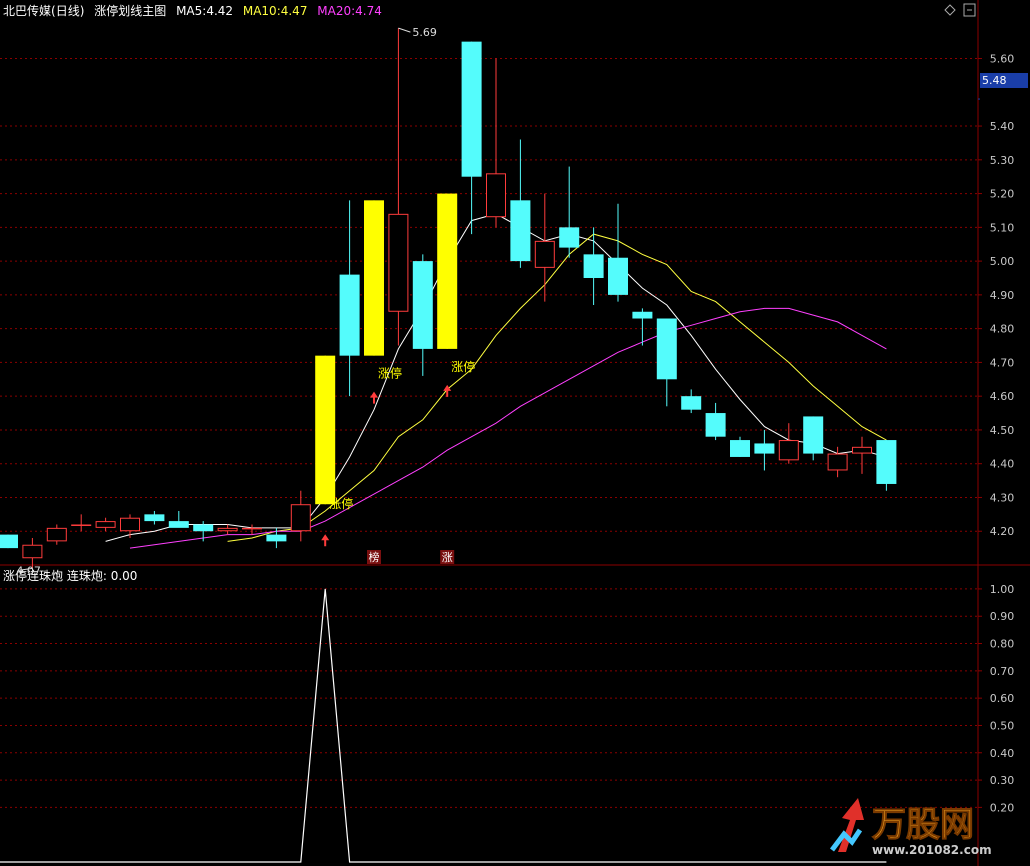 The height and width of the screenshot is (866, 1030). I want to click on current-price-tag: 5.48, so click(1004, 80).